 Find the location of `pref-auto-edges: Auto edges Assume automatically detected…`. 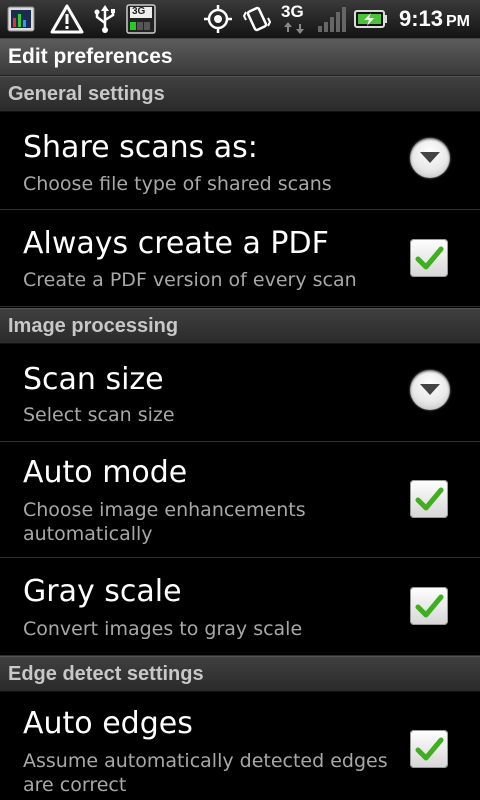

pref-auto-edges: Auto edges Assume automatically detected… is located at coordinates (240, 746).